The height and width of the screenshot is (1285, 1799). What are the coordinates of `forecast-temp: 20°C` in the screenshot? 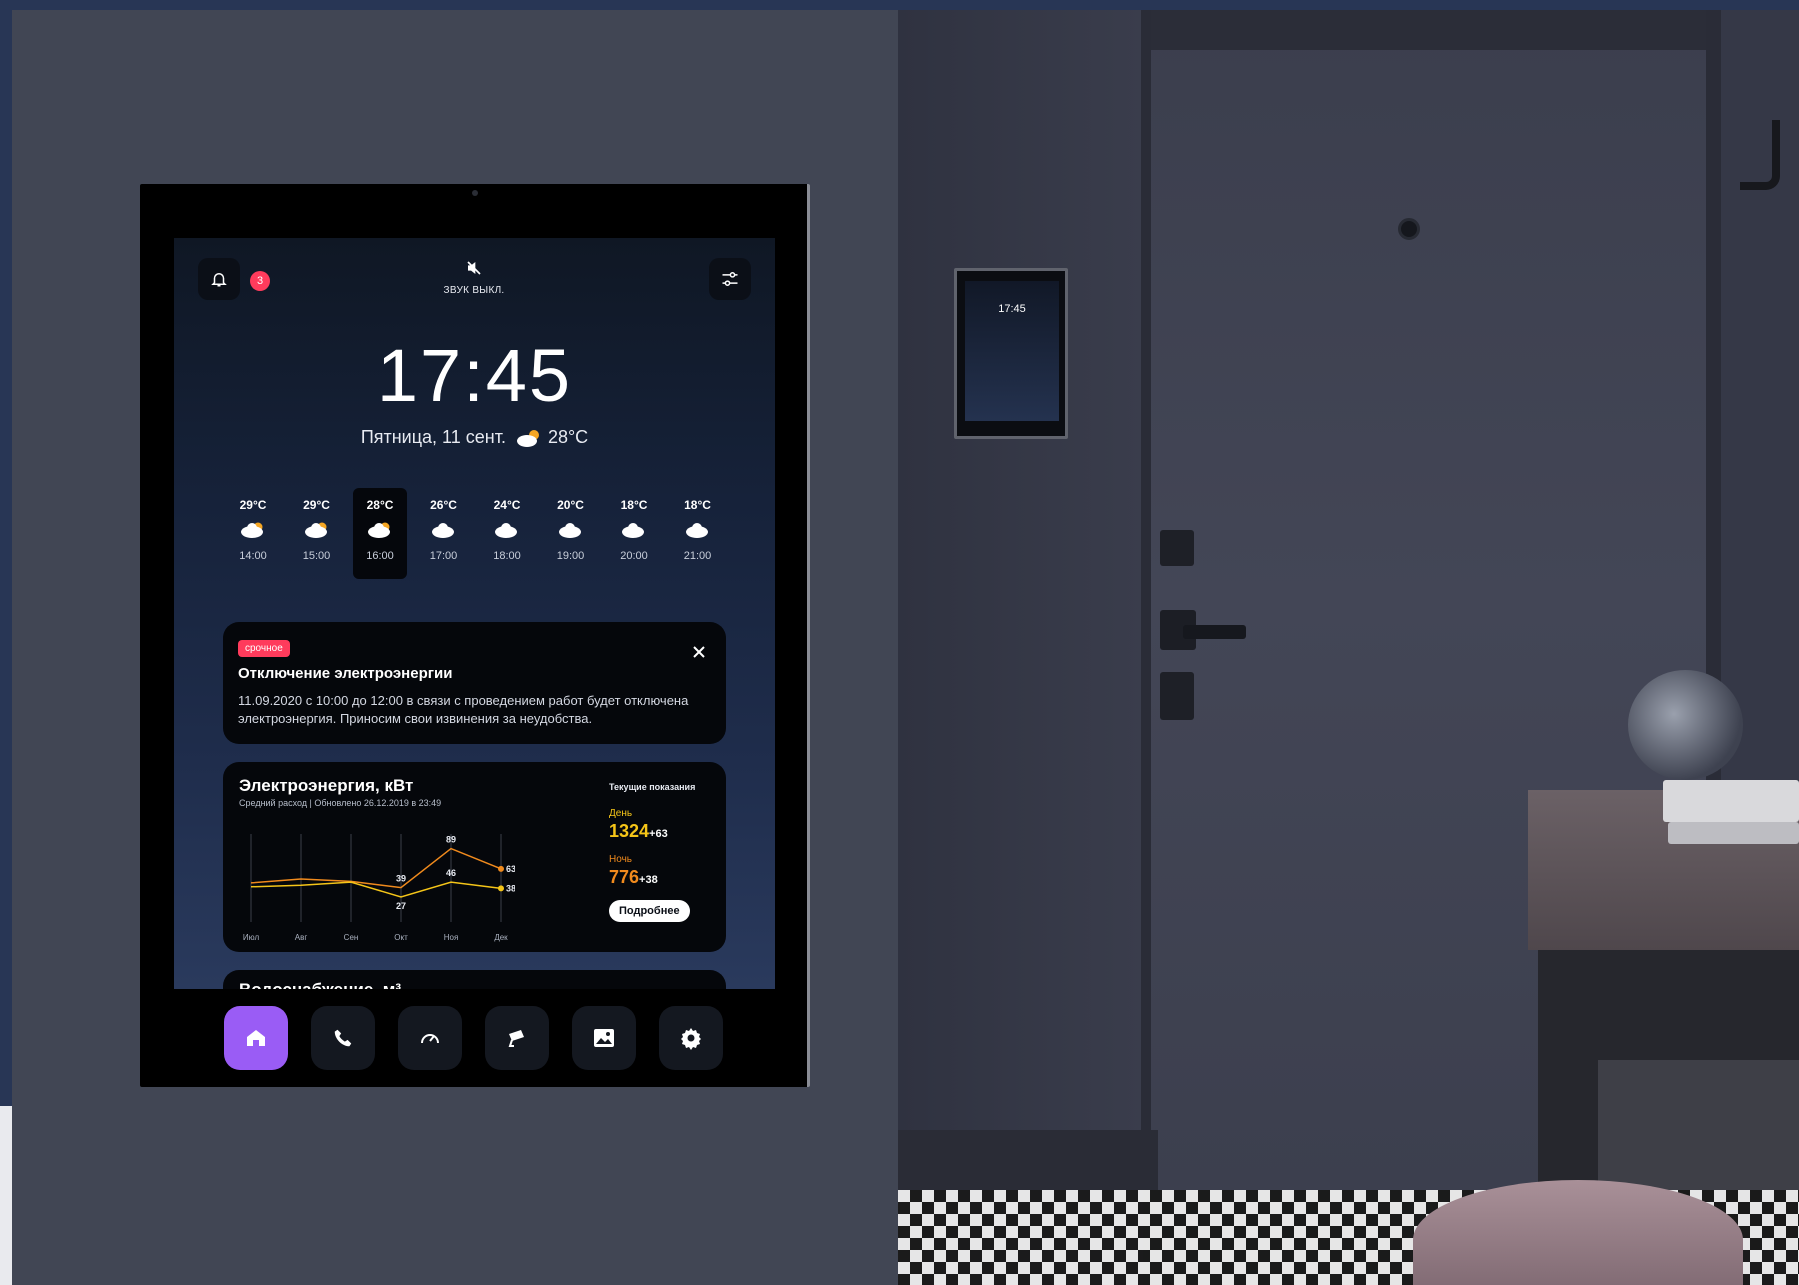 It's located at (570, 505).